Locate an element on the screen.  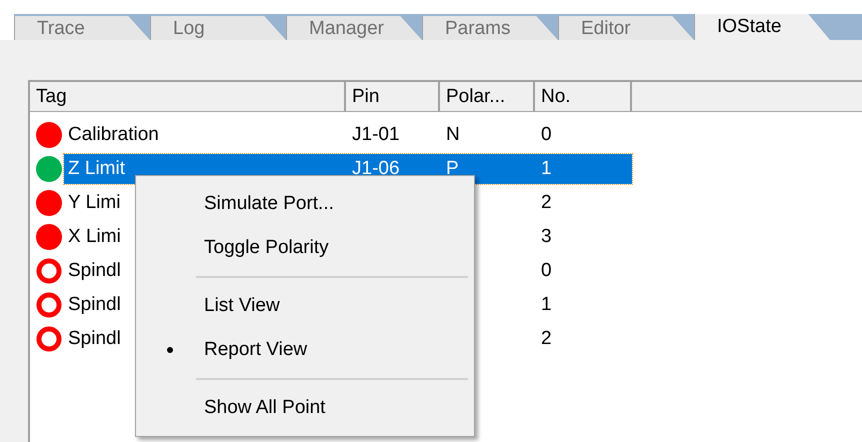
pin-cell-text: J1-06 is located at coordinates (376, 168).